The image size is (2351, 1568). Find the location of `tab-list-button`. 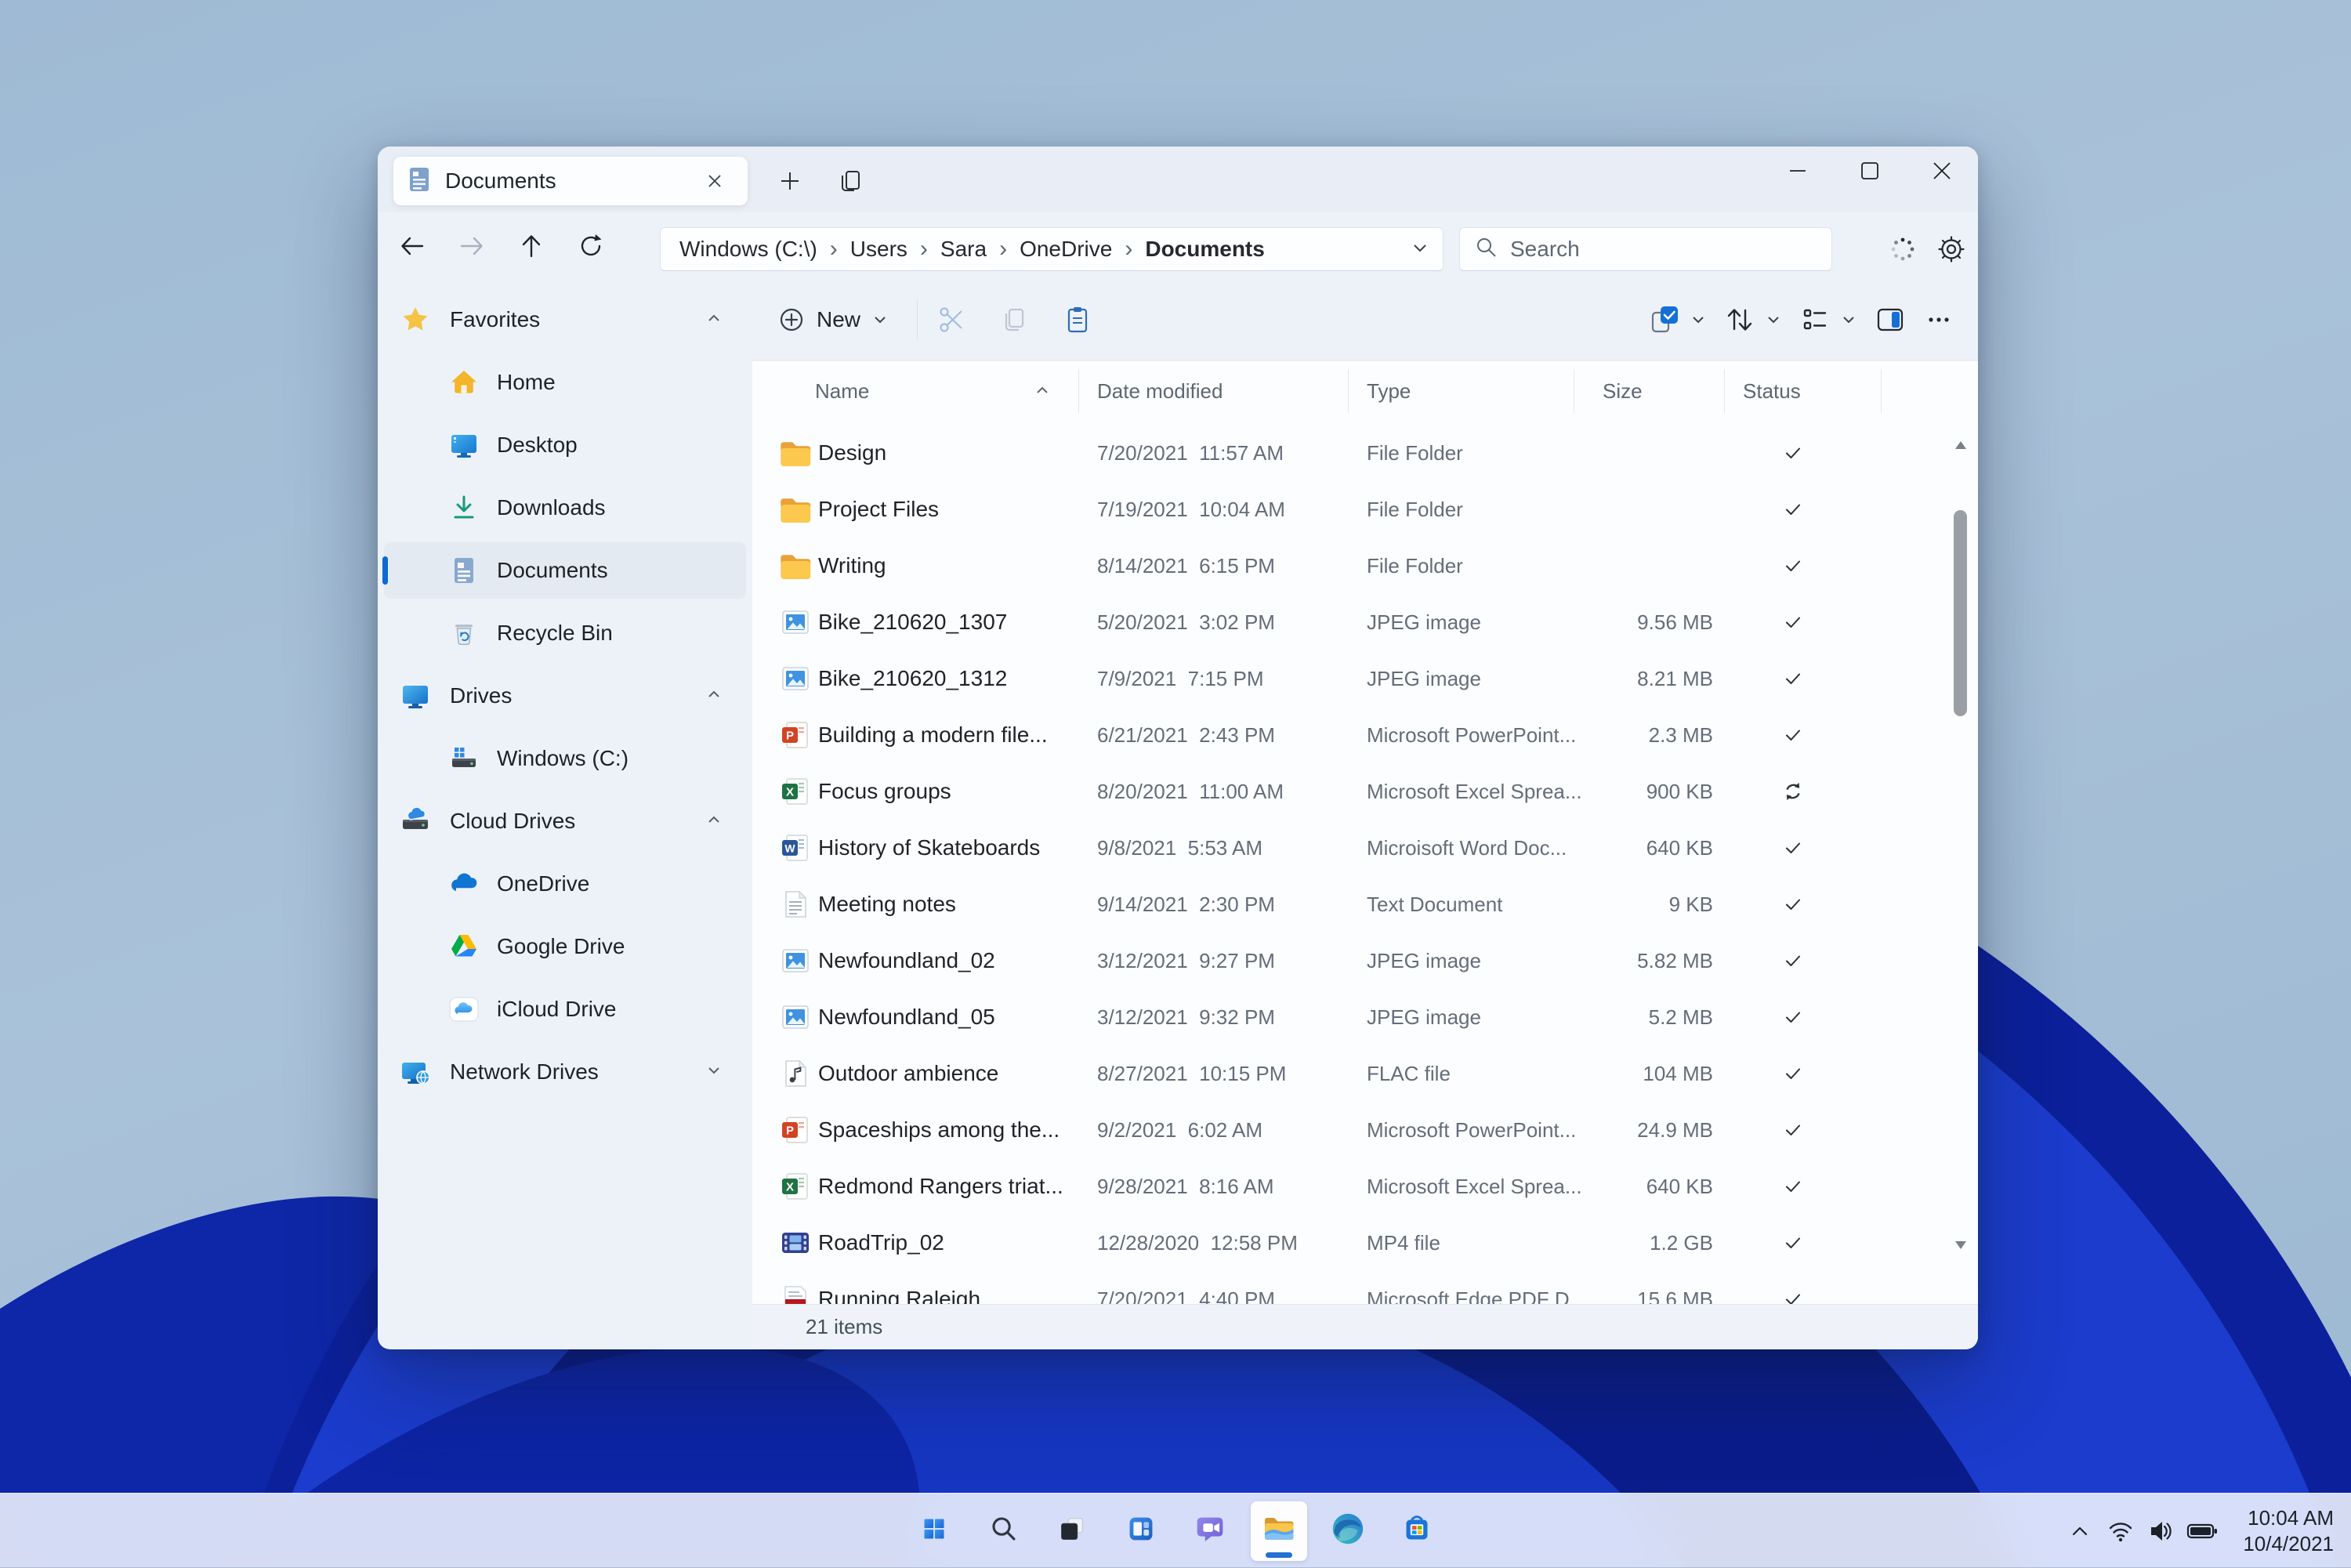

tab-list-button is located at coordinates (850, 181).